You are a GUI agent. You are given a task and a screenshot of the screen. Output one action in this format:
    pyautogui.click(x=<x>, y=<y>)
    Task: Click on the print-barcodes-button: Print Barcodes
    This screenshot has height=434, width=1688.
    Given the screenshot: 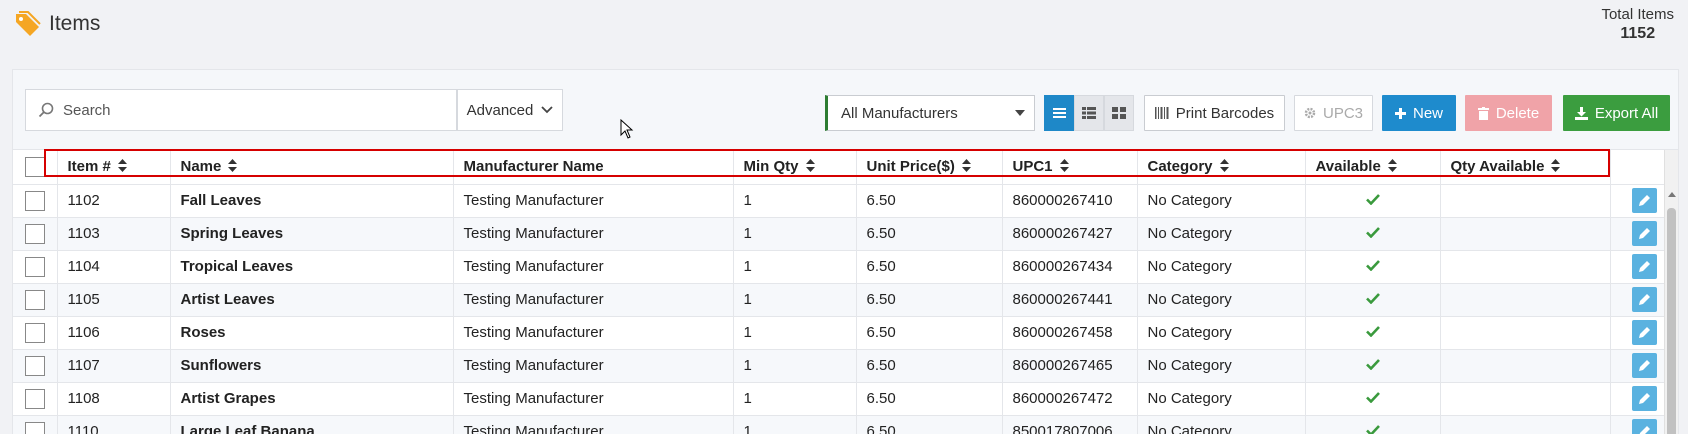 What is the action you would take?
    pyautogui.click(x=1214, y=113)
    